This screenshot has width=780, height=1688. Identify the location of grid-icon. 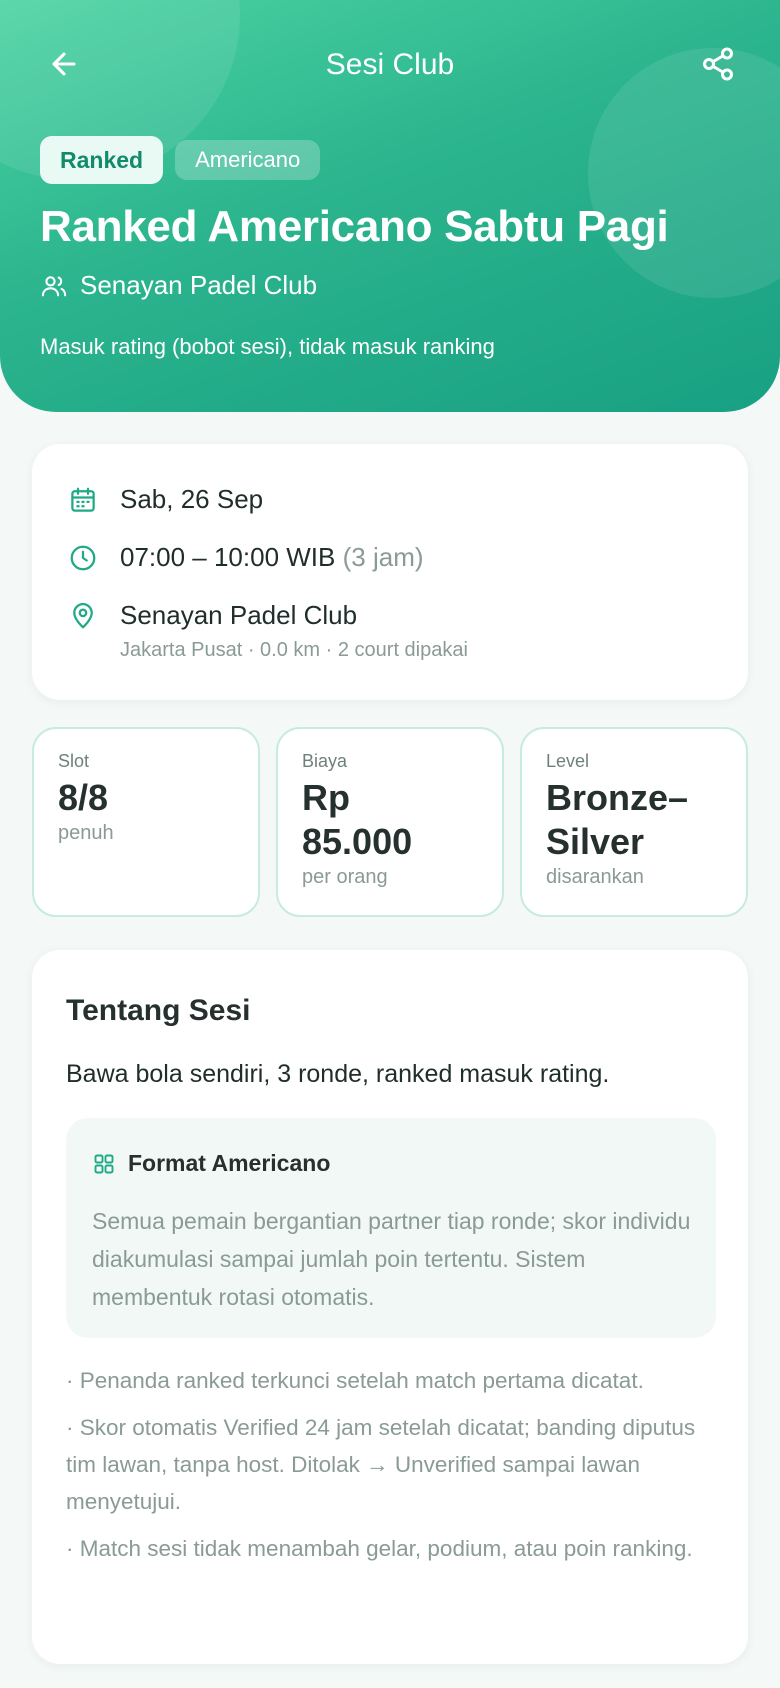
(104, 1163).